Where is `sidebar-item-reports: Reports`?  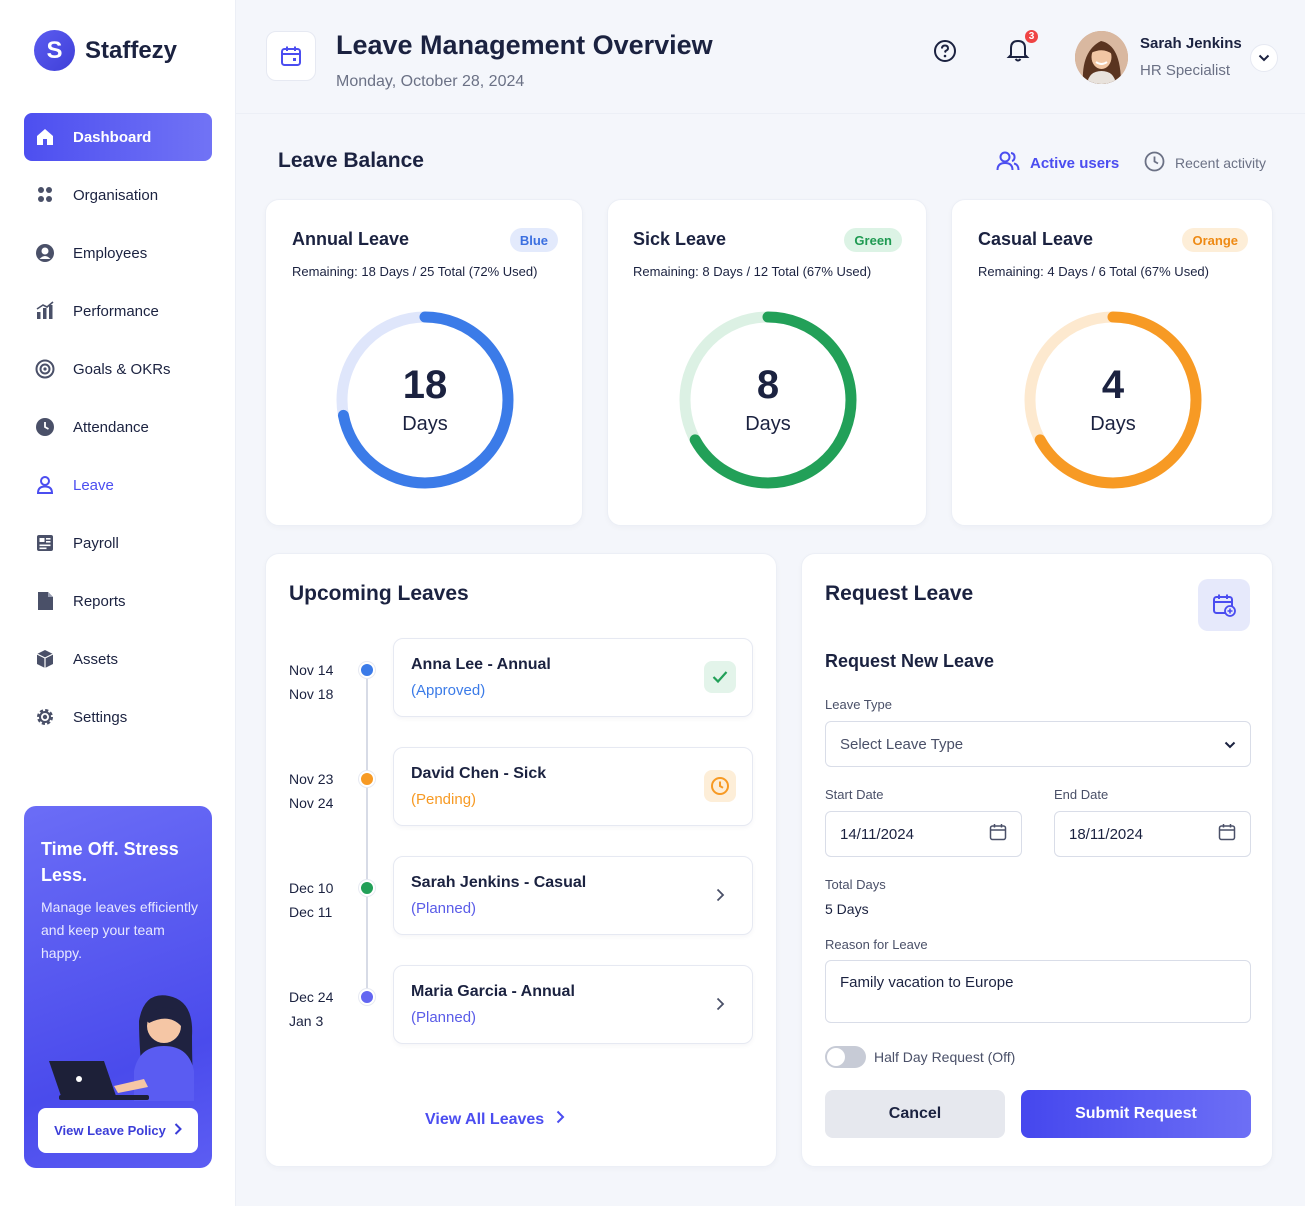 sidebar-item-reports: Reports is located at coordinates (118, 601).